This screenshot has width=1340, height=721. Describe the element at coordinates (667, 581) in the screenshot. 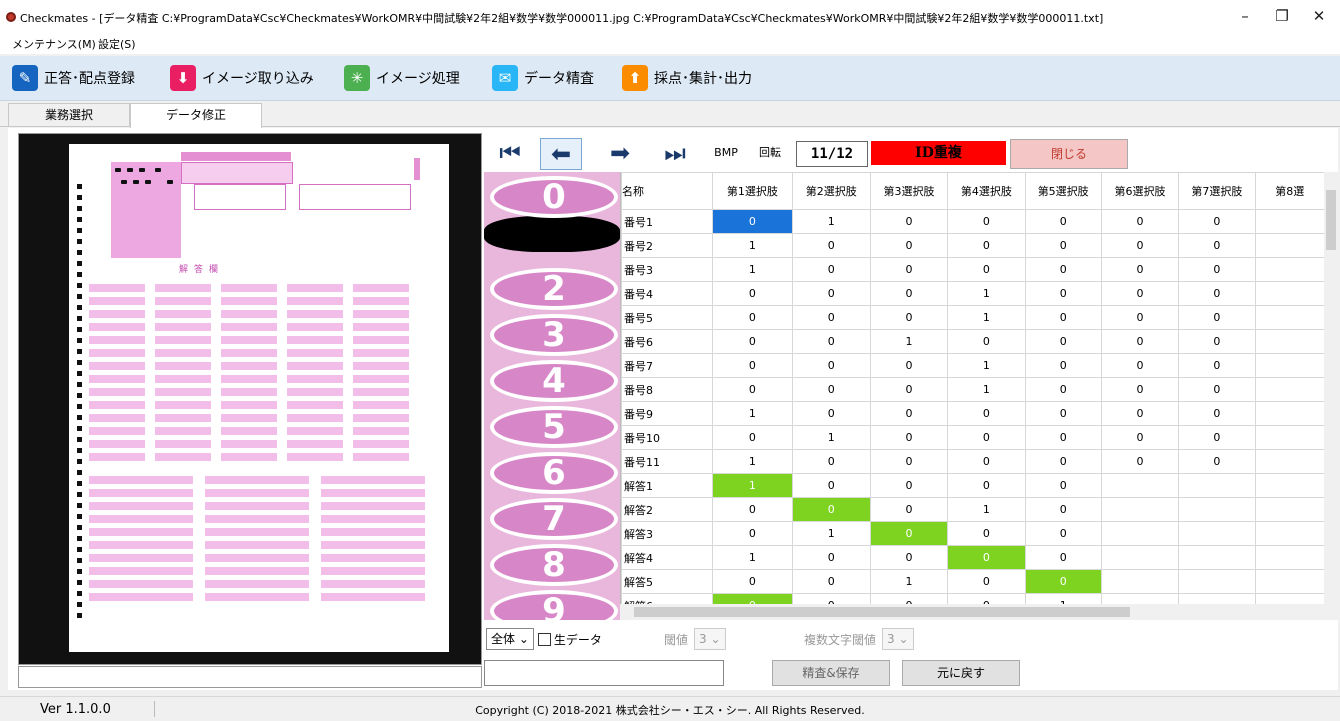

I see `row-name-cell: 解答5` at that location.